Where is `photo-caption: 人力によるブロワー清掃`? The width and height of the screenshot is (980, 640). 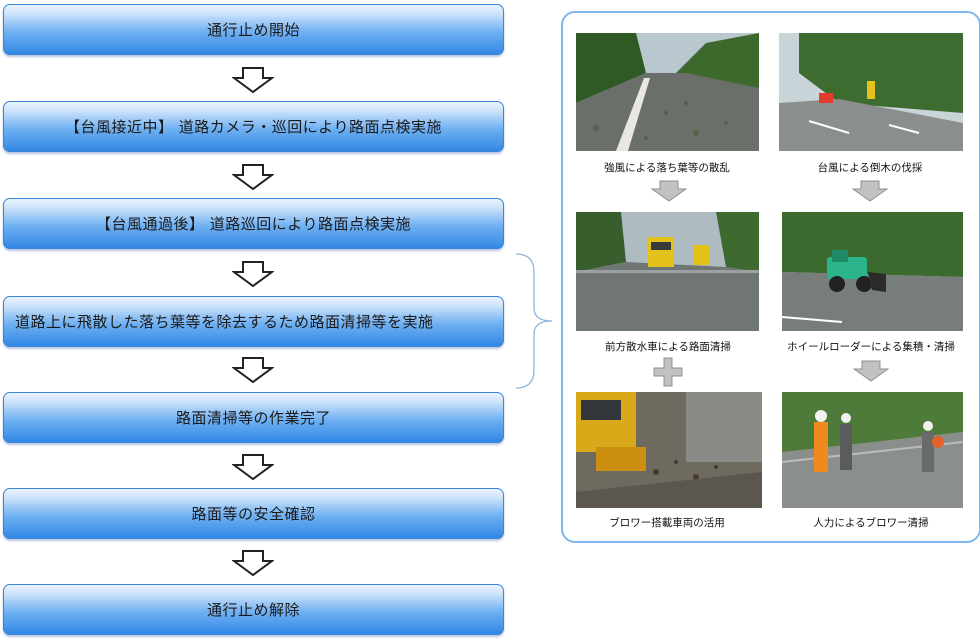
photo-caption: 人力によるブロワー清掃 is located at coordinates (871, 523).